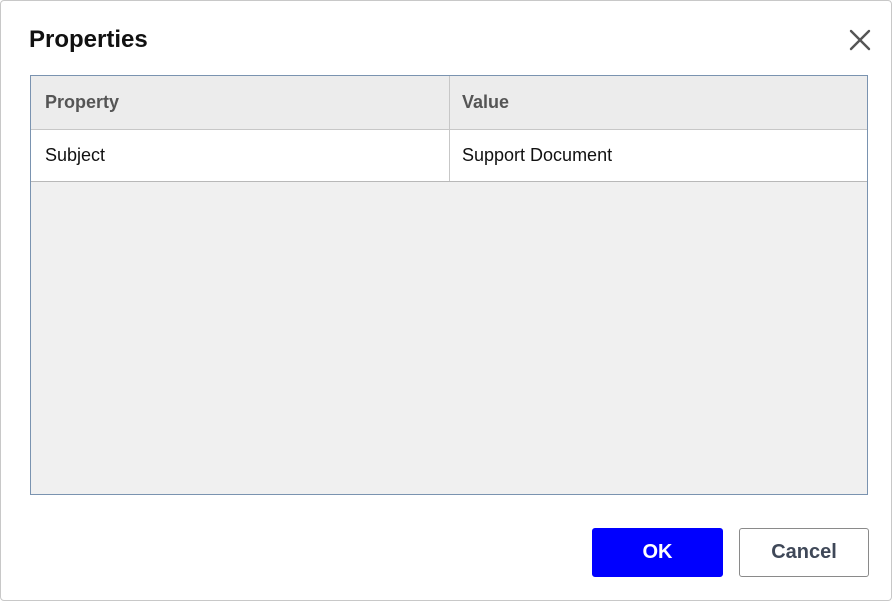  Describe the element at coordinates (658, 102) in the screenshot. I see `column-header-value: Value` at that location.